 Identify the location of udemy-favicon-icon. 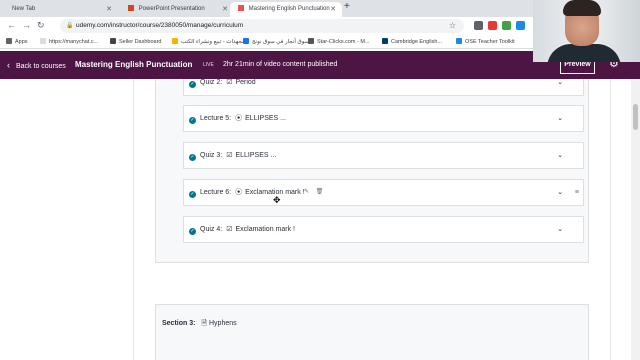
(241, 8).